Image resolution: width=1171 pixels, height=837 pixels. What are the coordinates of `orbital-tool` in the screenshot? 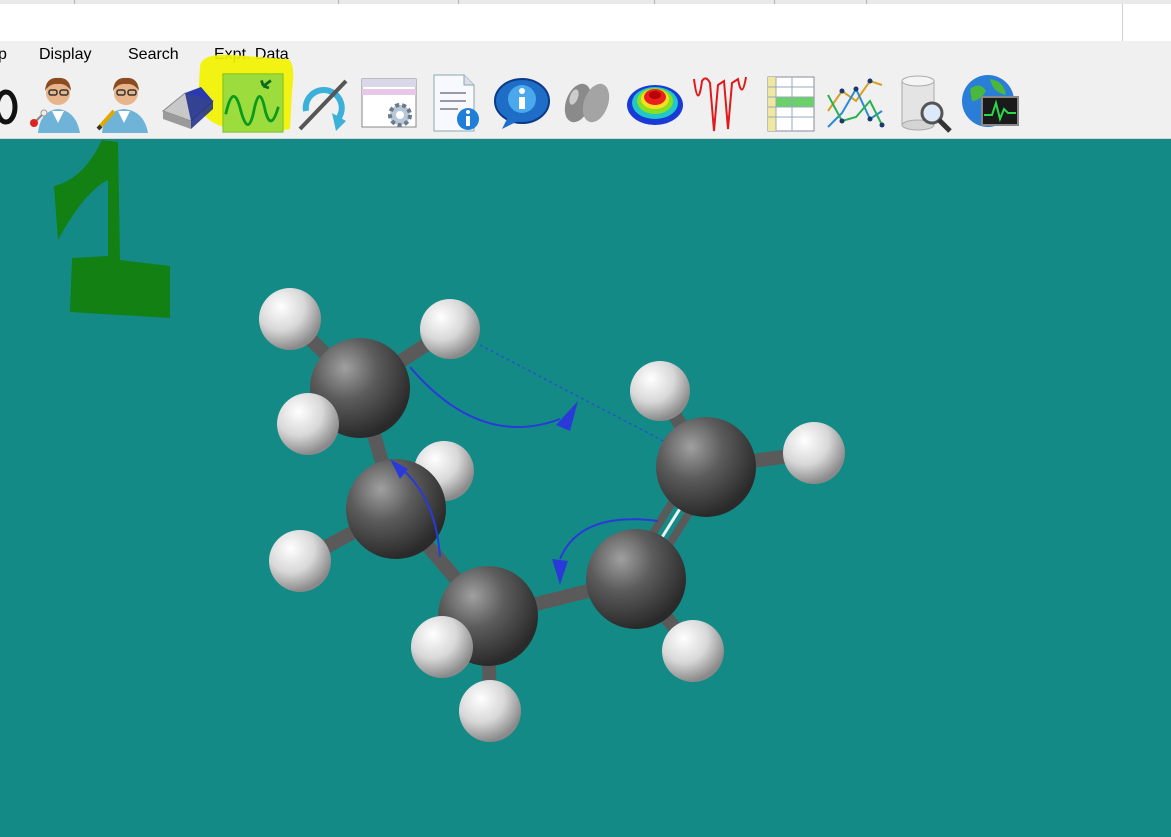 It's located at (587, 103).